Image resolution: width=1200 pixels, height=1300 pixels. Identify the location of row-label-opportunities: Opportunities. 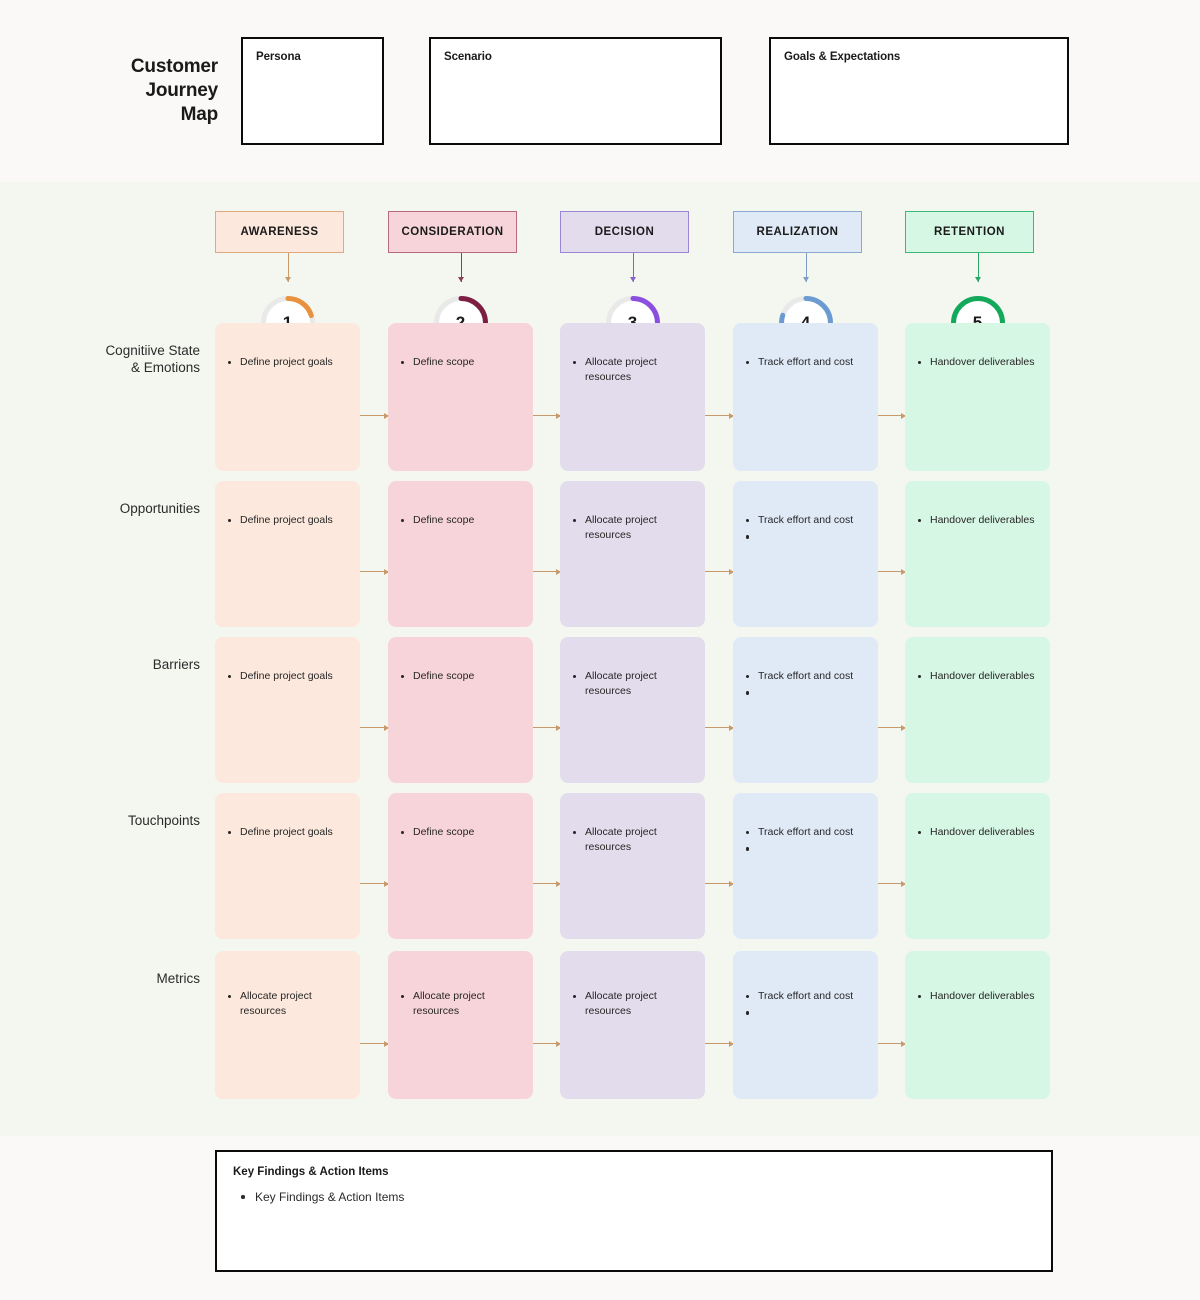
(130, 509).